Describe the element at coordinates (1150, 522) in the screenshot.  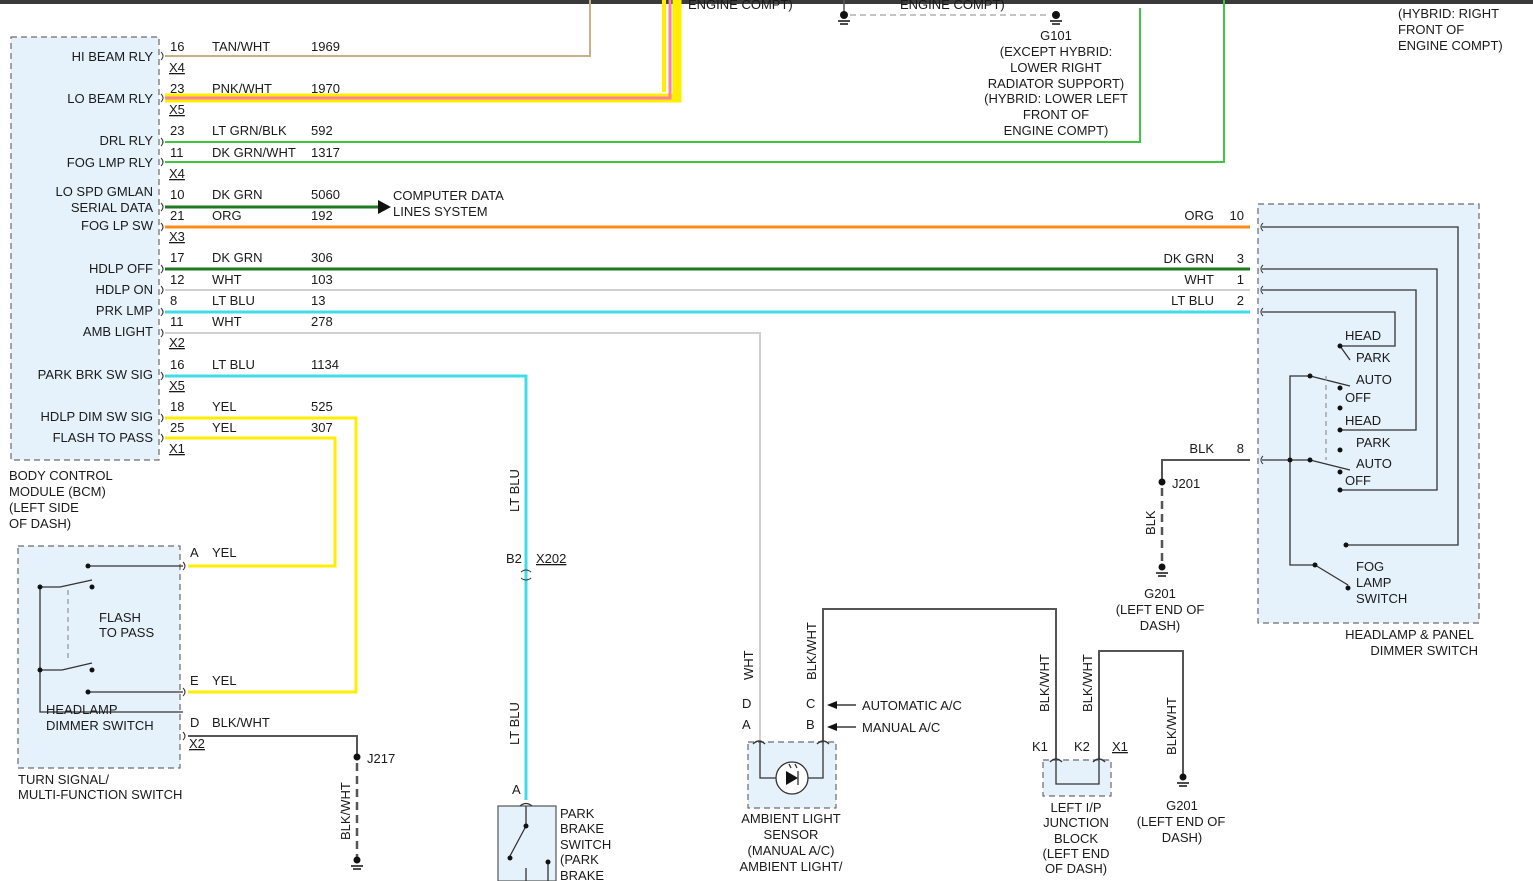
I see `j201-wire-label: BLK` at that location.